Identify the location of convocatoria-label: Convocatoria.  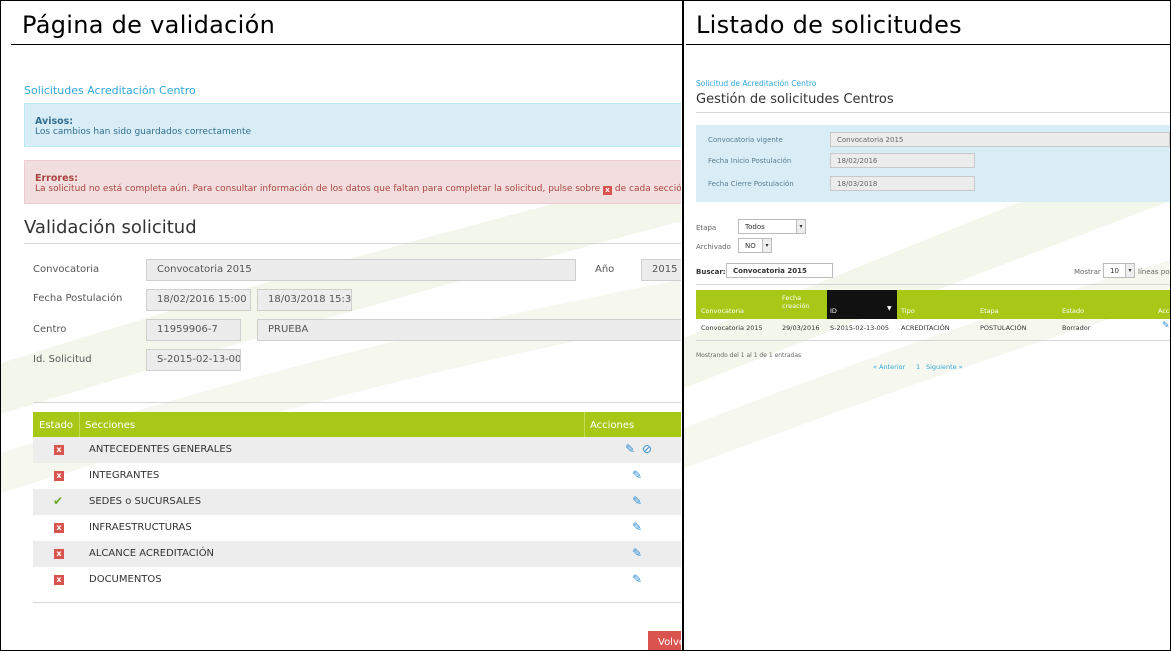
(66, 269).